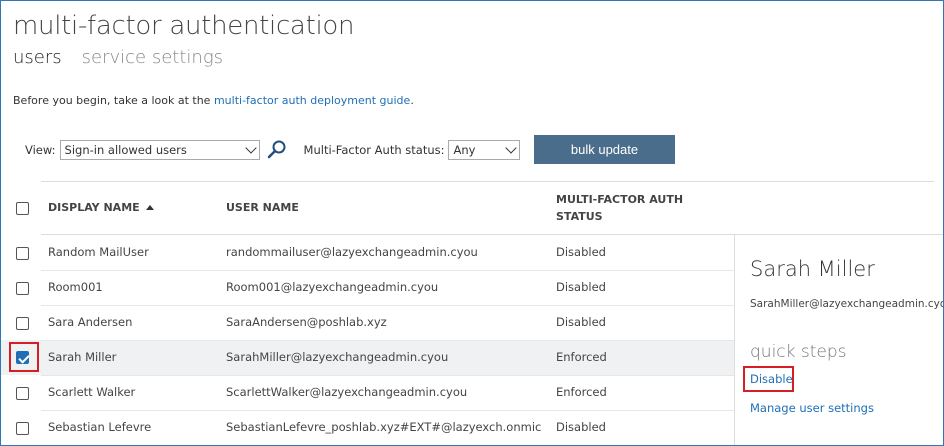  I want to click on select-all-checkbox, so click(22, 208).